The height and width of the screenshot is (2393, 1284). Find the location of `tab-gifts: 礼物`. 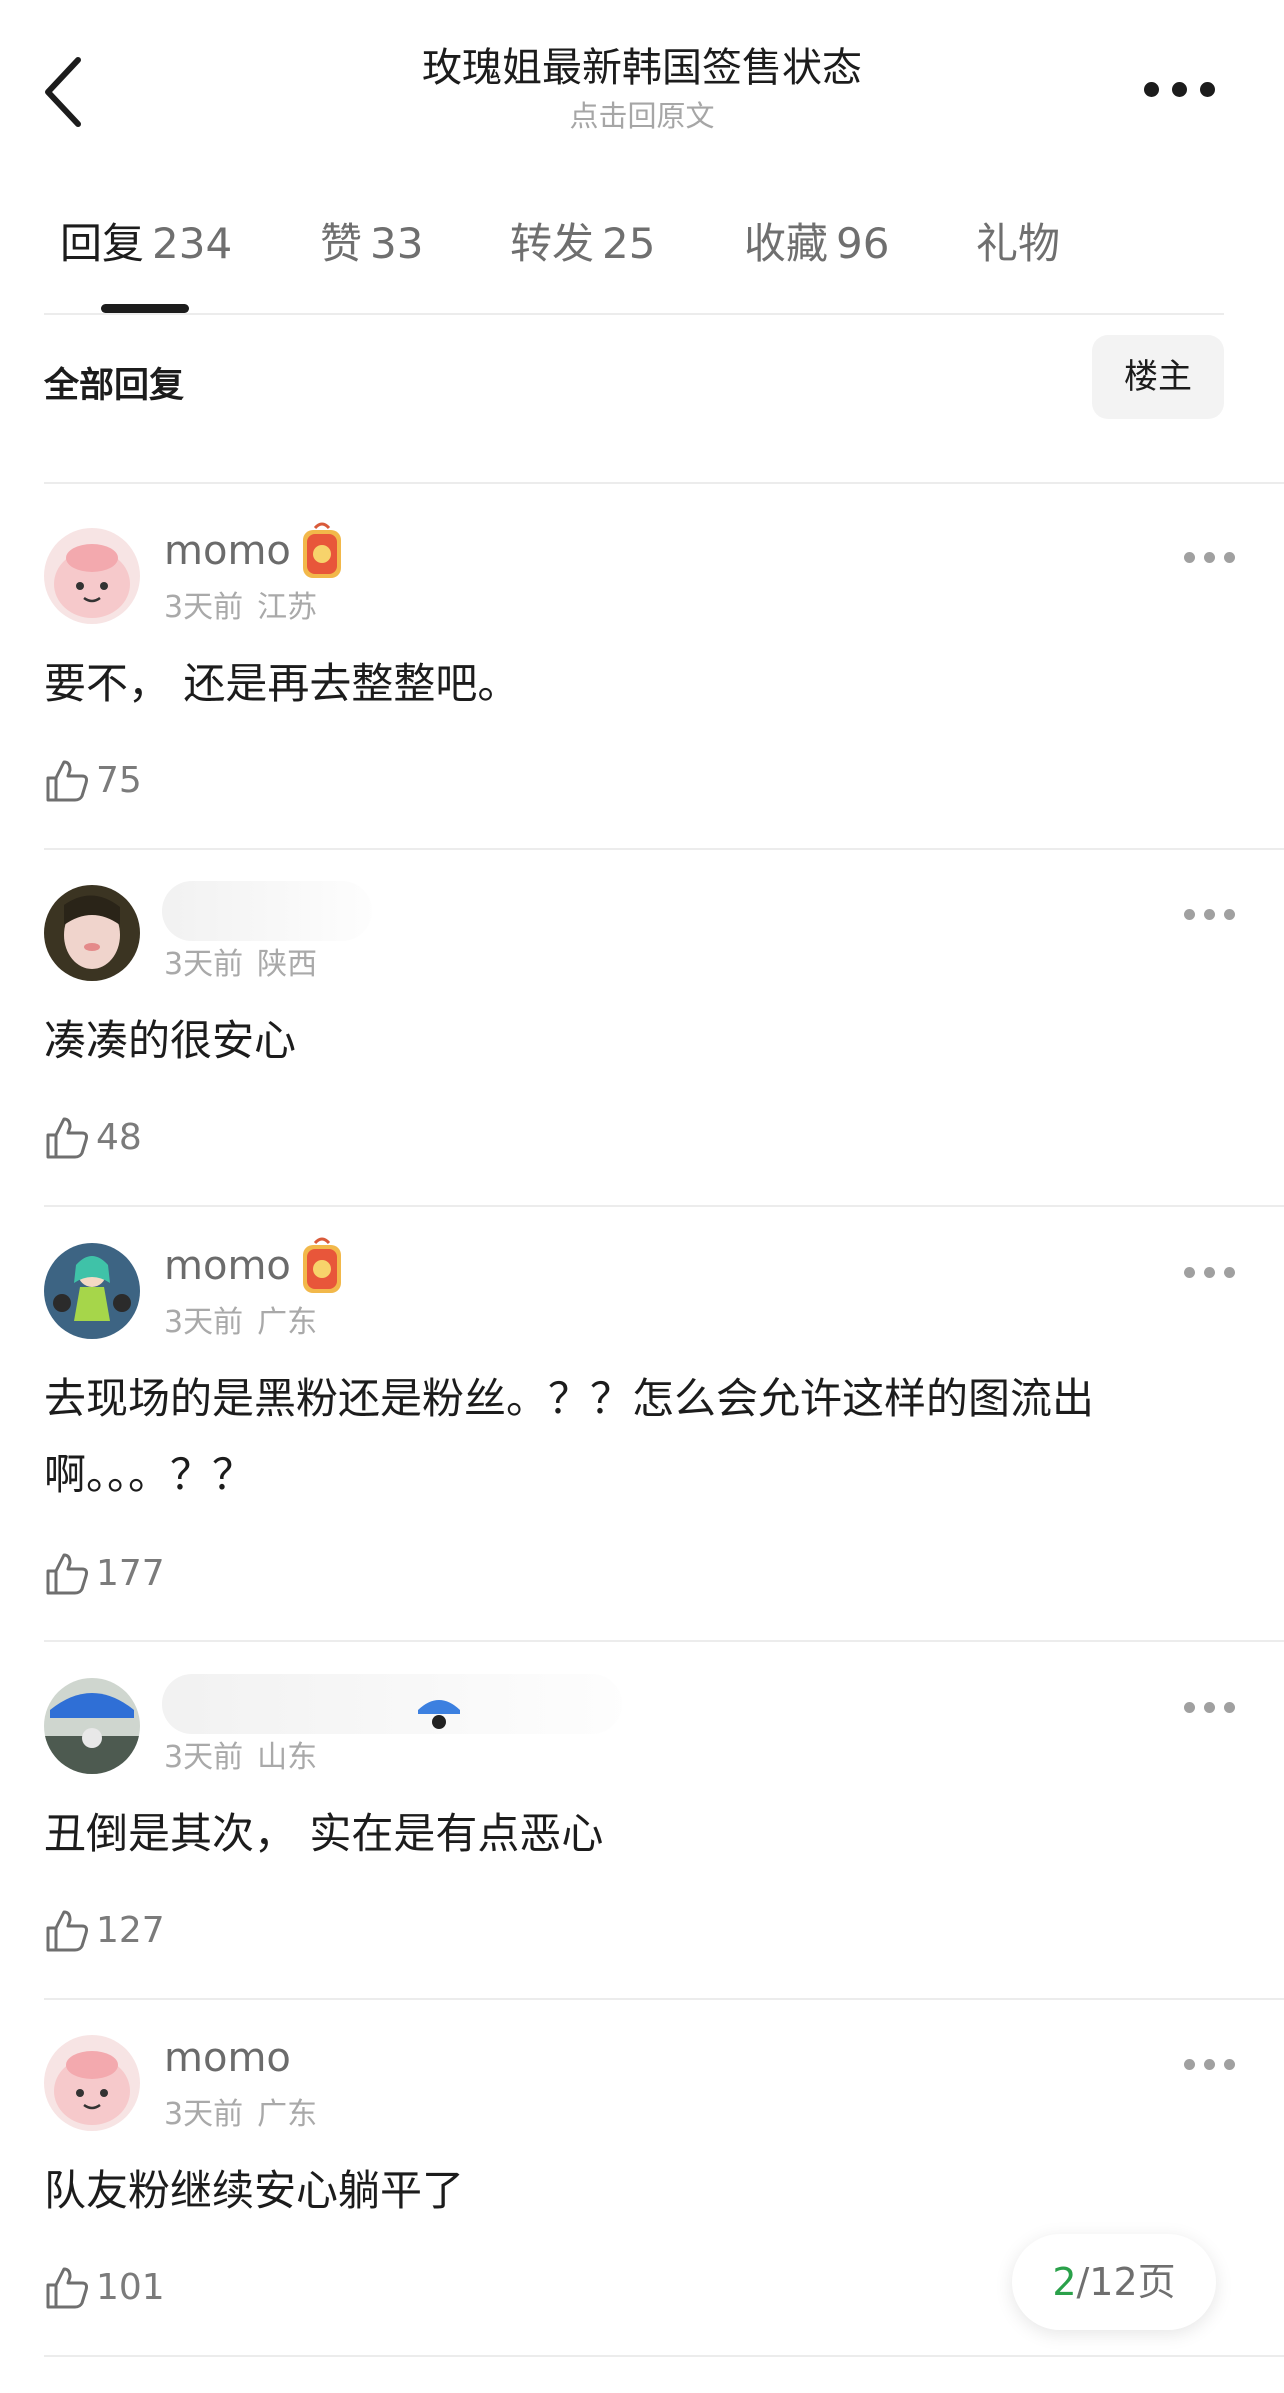

tab-gifts: 礼物 is located at coordinates (1018, 240).